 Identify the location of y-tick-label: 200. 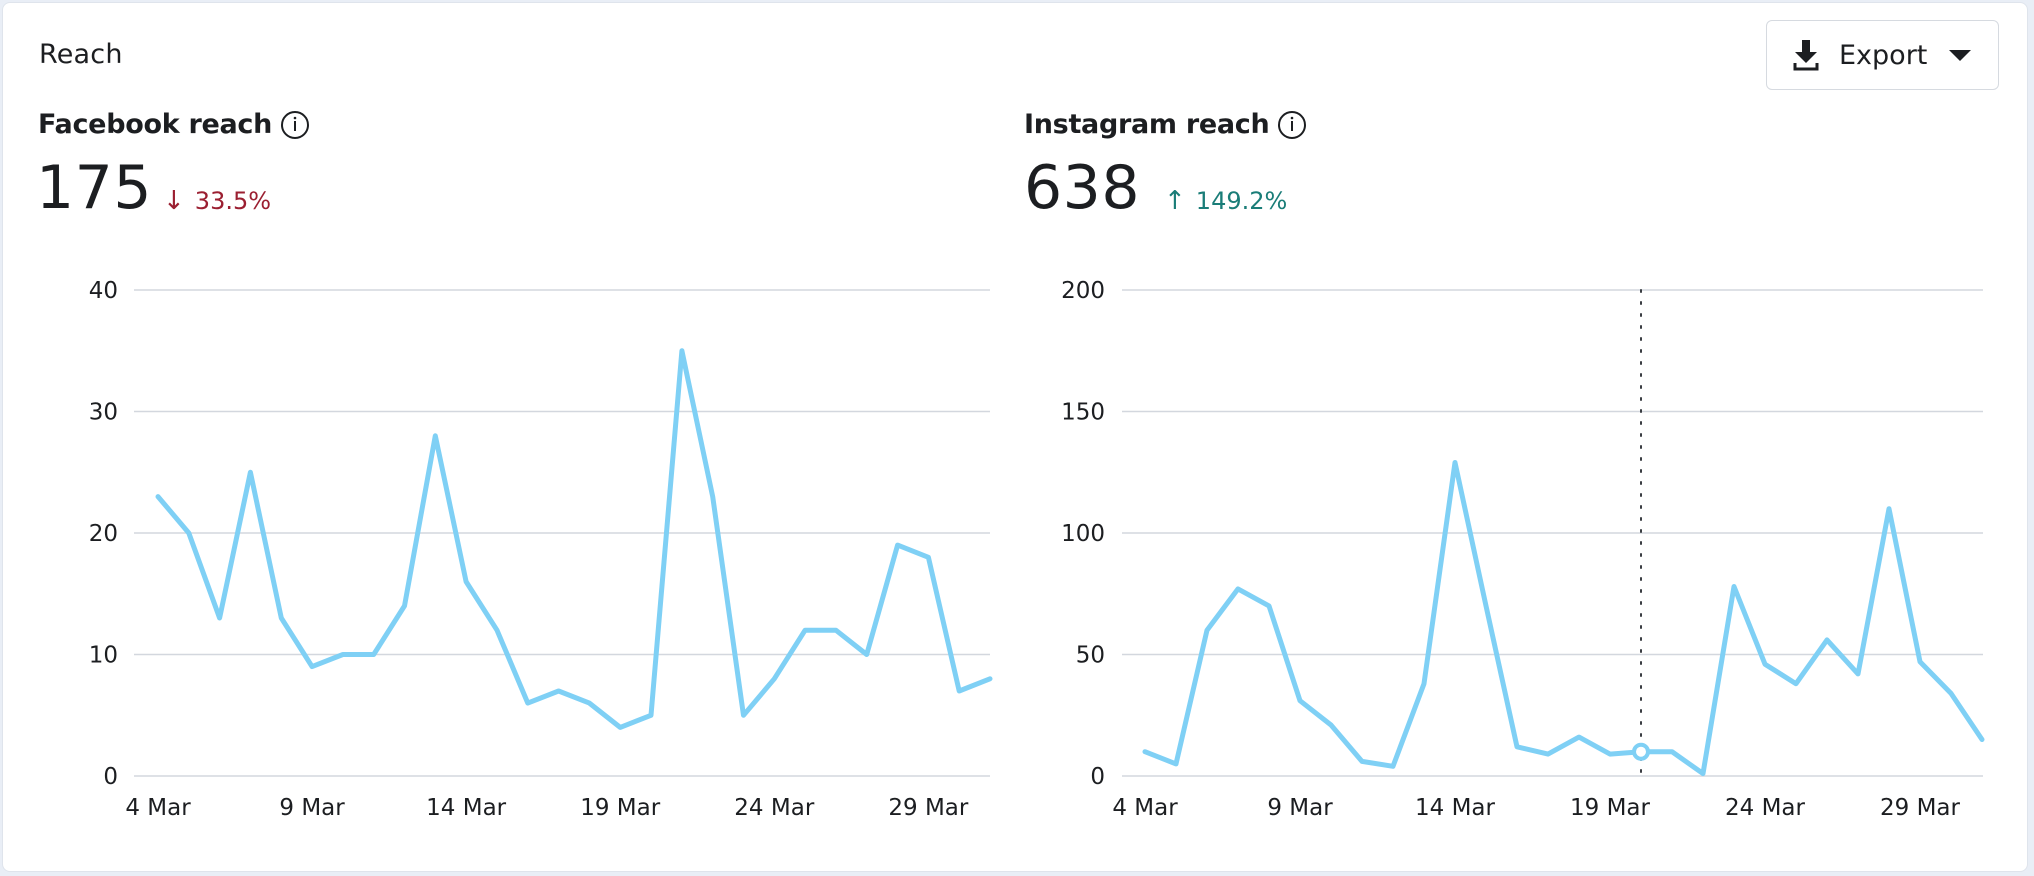
(1083, 291).